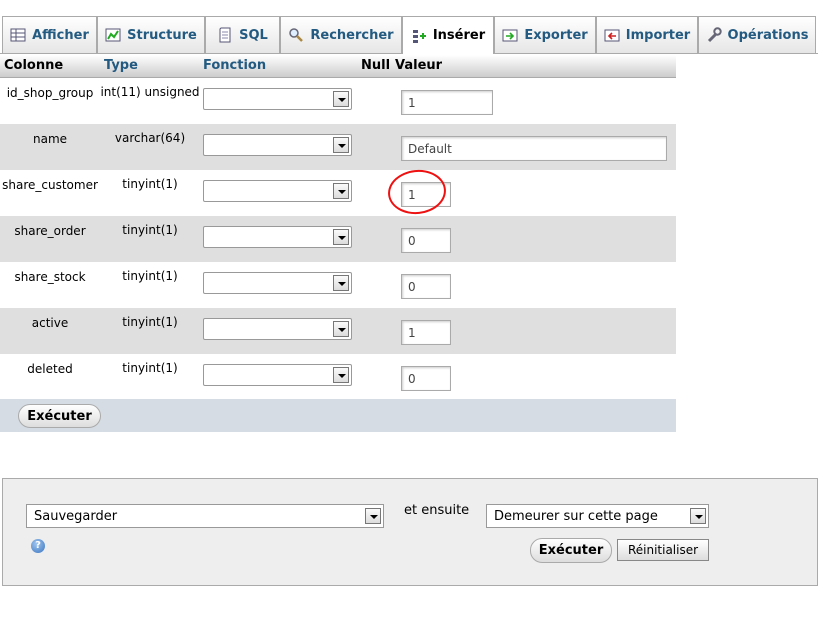 The image size is (818, 639). What do you see at coordinates (50, 323) in the screenshot?
I see `column-name: active` at bounding box center [50, 323].